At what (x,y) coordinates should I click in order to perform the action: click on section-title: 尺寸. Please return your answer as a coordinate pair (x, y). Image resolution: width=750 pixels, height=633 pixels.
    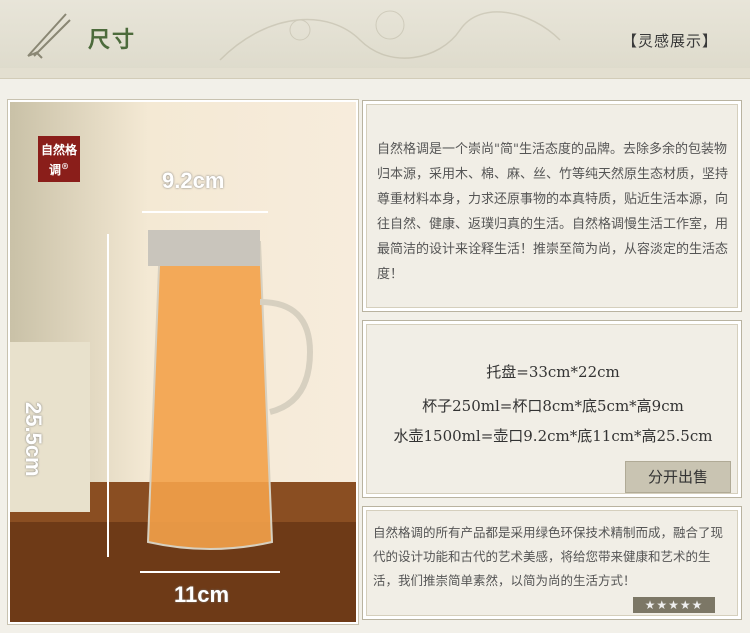
    Looking at the image, I should click on (112, 40).